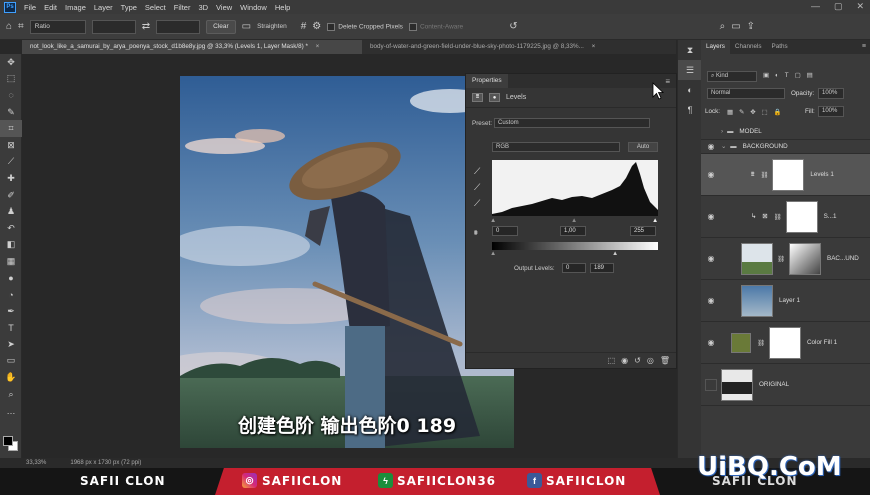 The image size is (870, 495). Describe the element at coordinates (103, 7) in the screenshot. I see `menu-layer: Layer` at that location.